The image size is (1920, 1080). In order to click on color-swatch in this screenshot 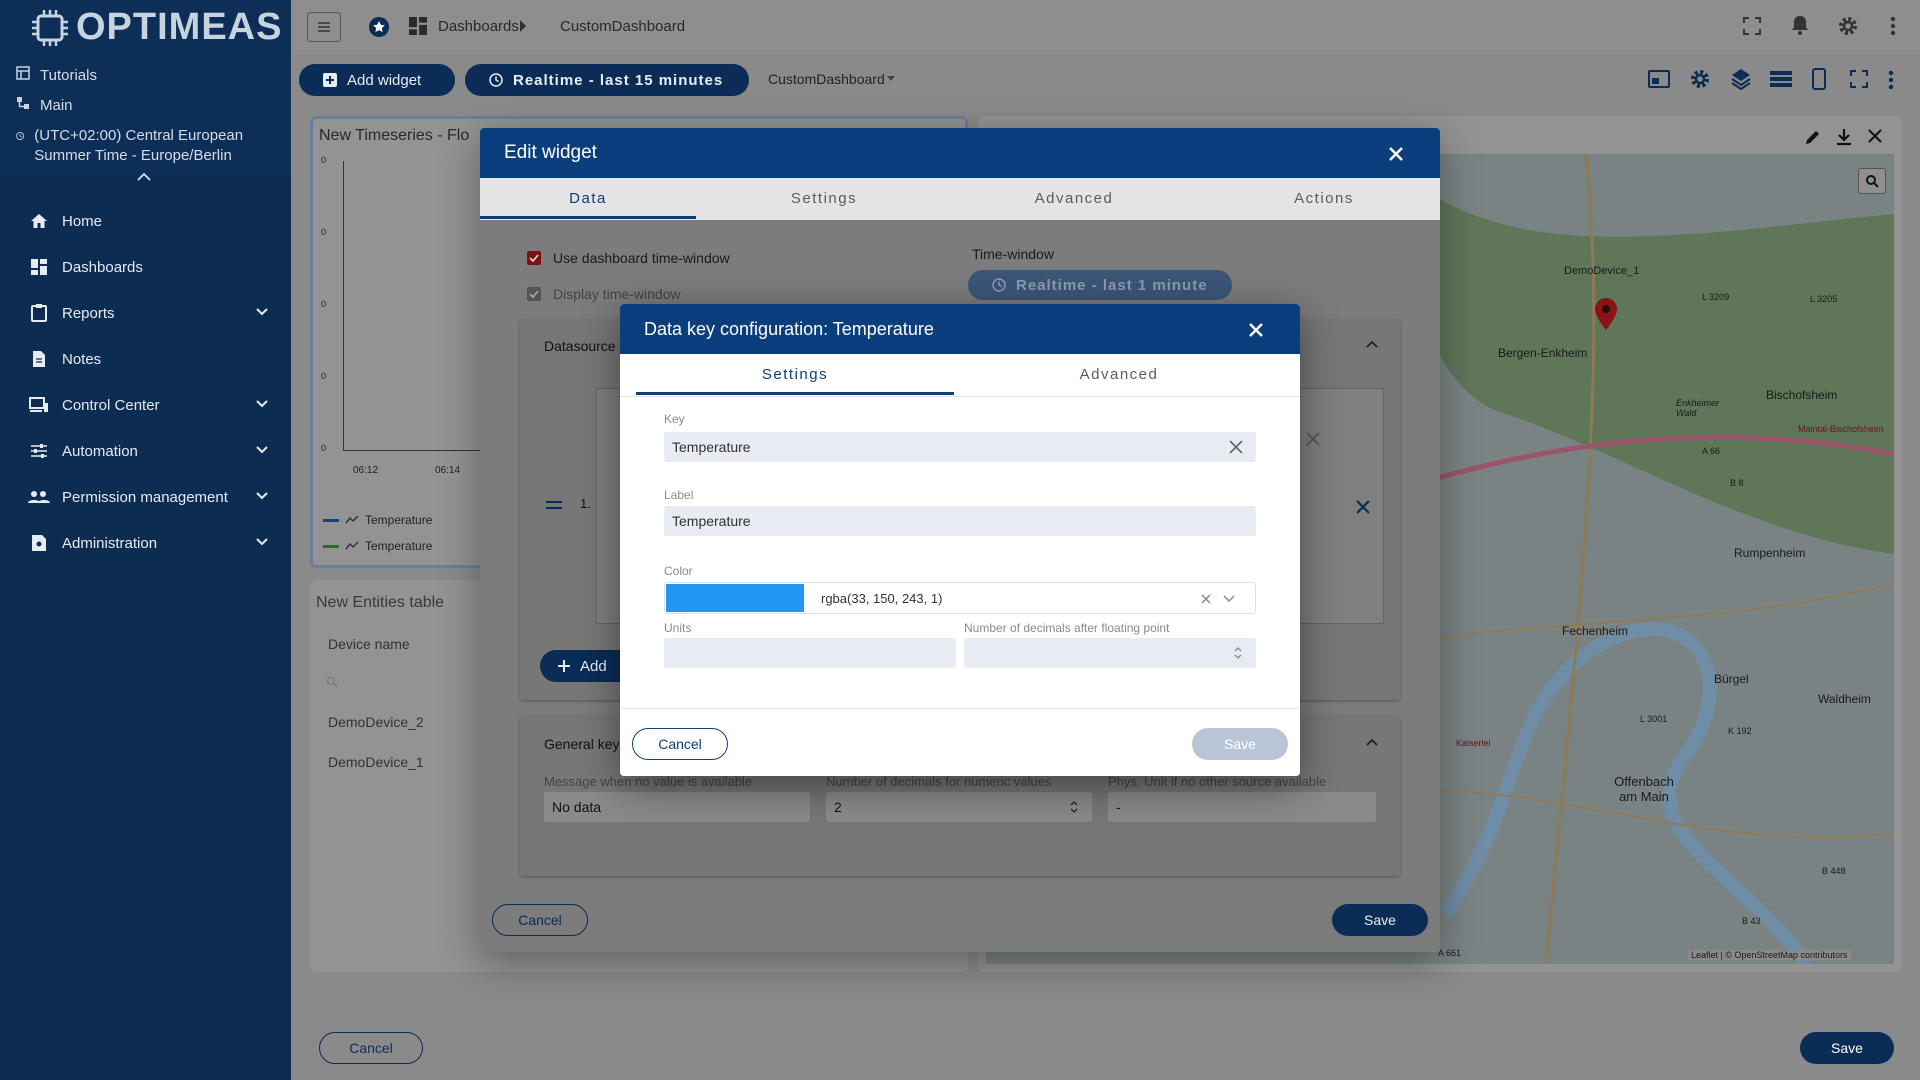, I will do `click(735, 598)`.